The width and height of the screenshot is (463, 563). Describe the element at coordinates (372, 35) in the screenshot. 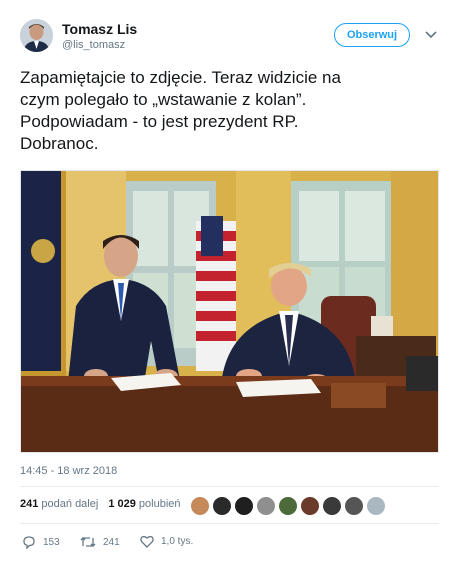

I see `follow-button: Obserwuj` at that location.